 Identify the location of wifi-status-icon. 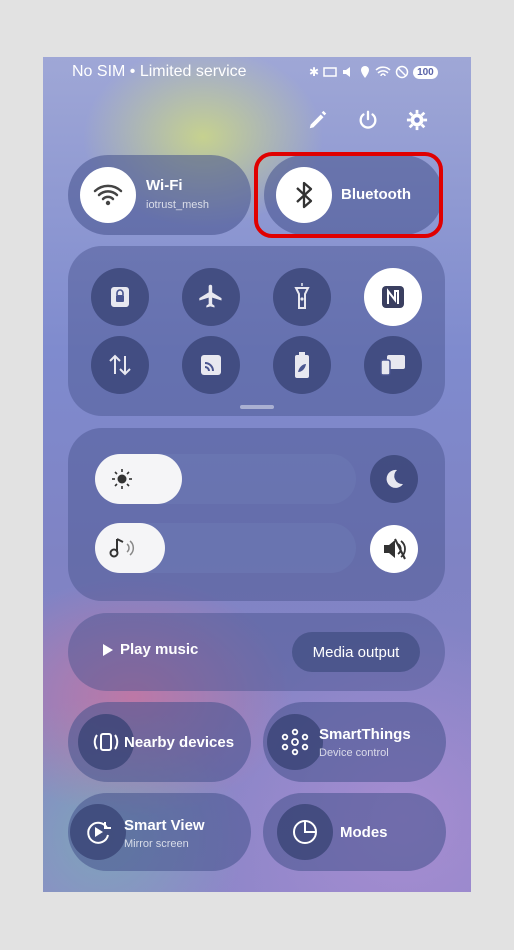
(383, 71).